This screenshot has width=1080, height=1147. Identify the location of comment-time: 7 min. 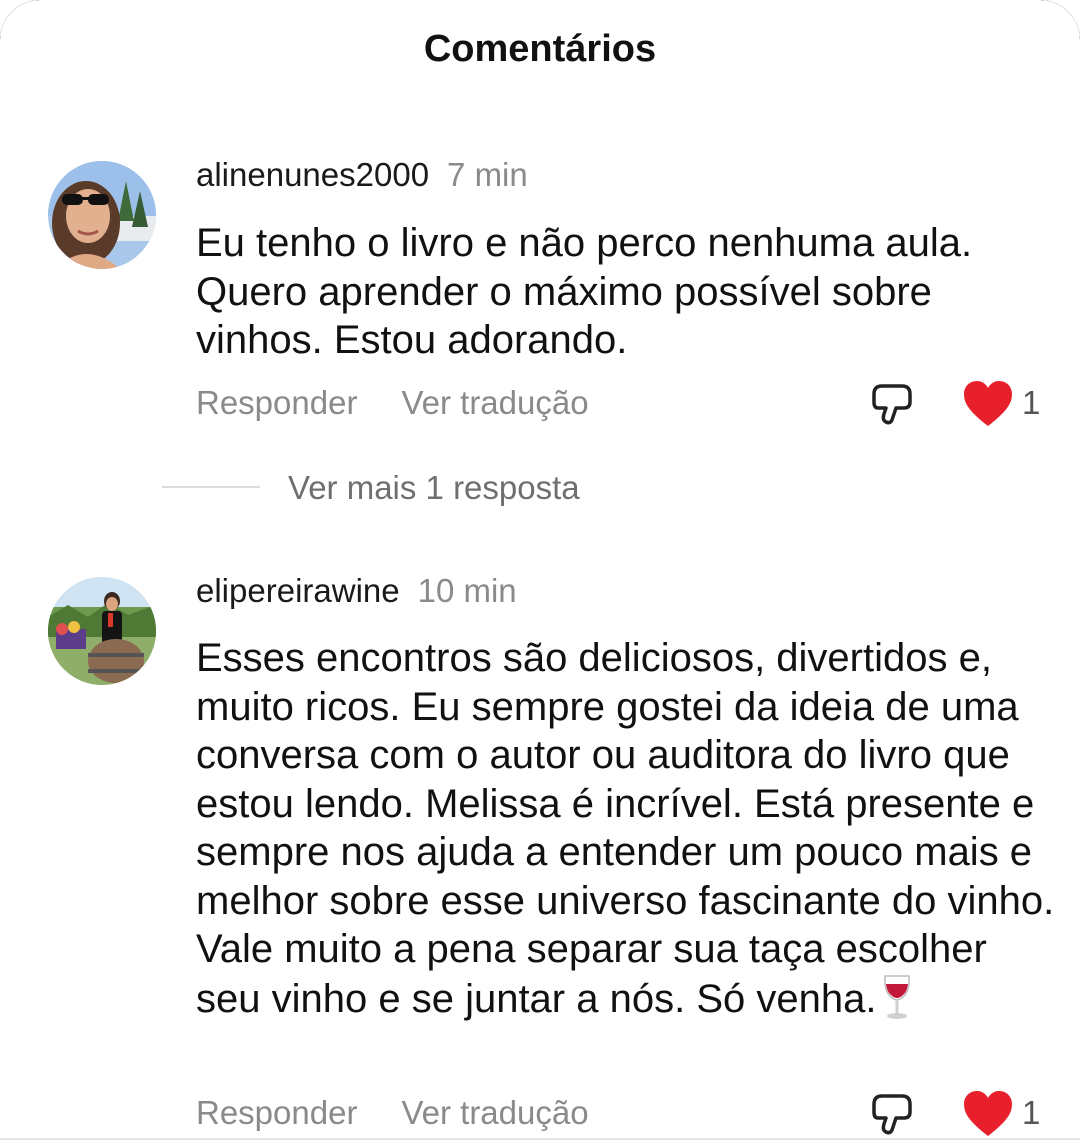
(487, 174).